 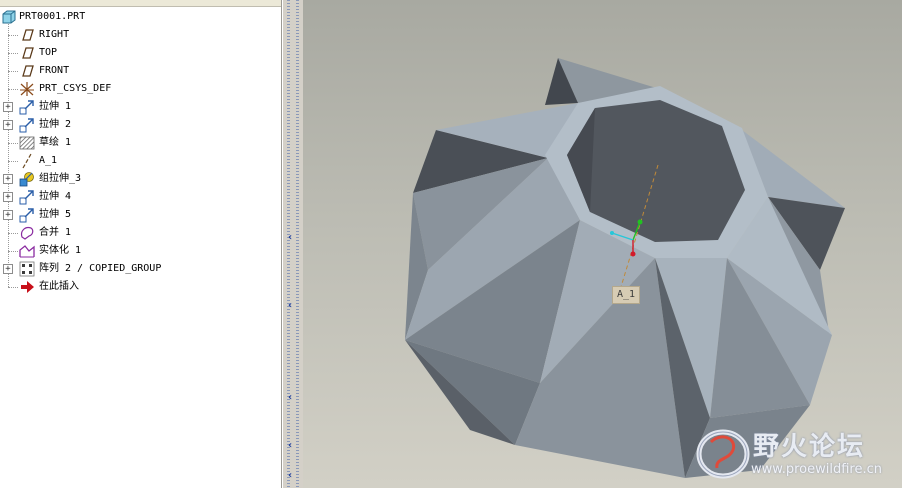 What do you see at coordinates (640, 222) in the screenshot?
I see `csys-y-end` at bounding box center [640, 222].